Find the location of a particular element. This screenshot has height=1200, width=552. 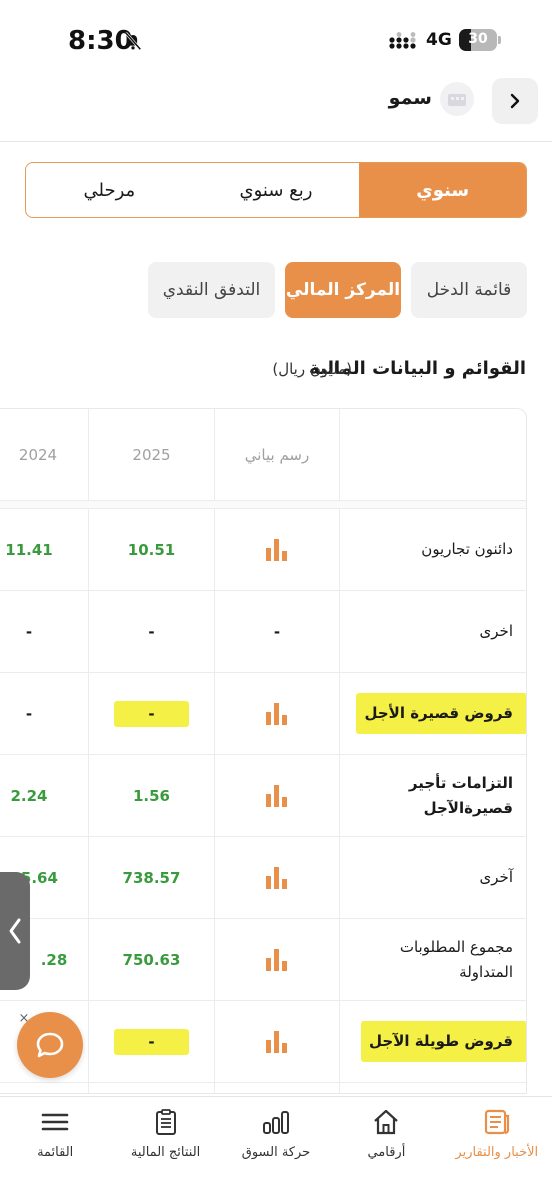

period-selector: سنوي ربع سنوي مرحلي is located at coordinates (276, 190).